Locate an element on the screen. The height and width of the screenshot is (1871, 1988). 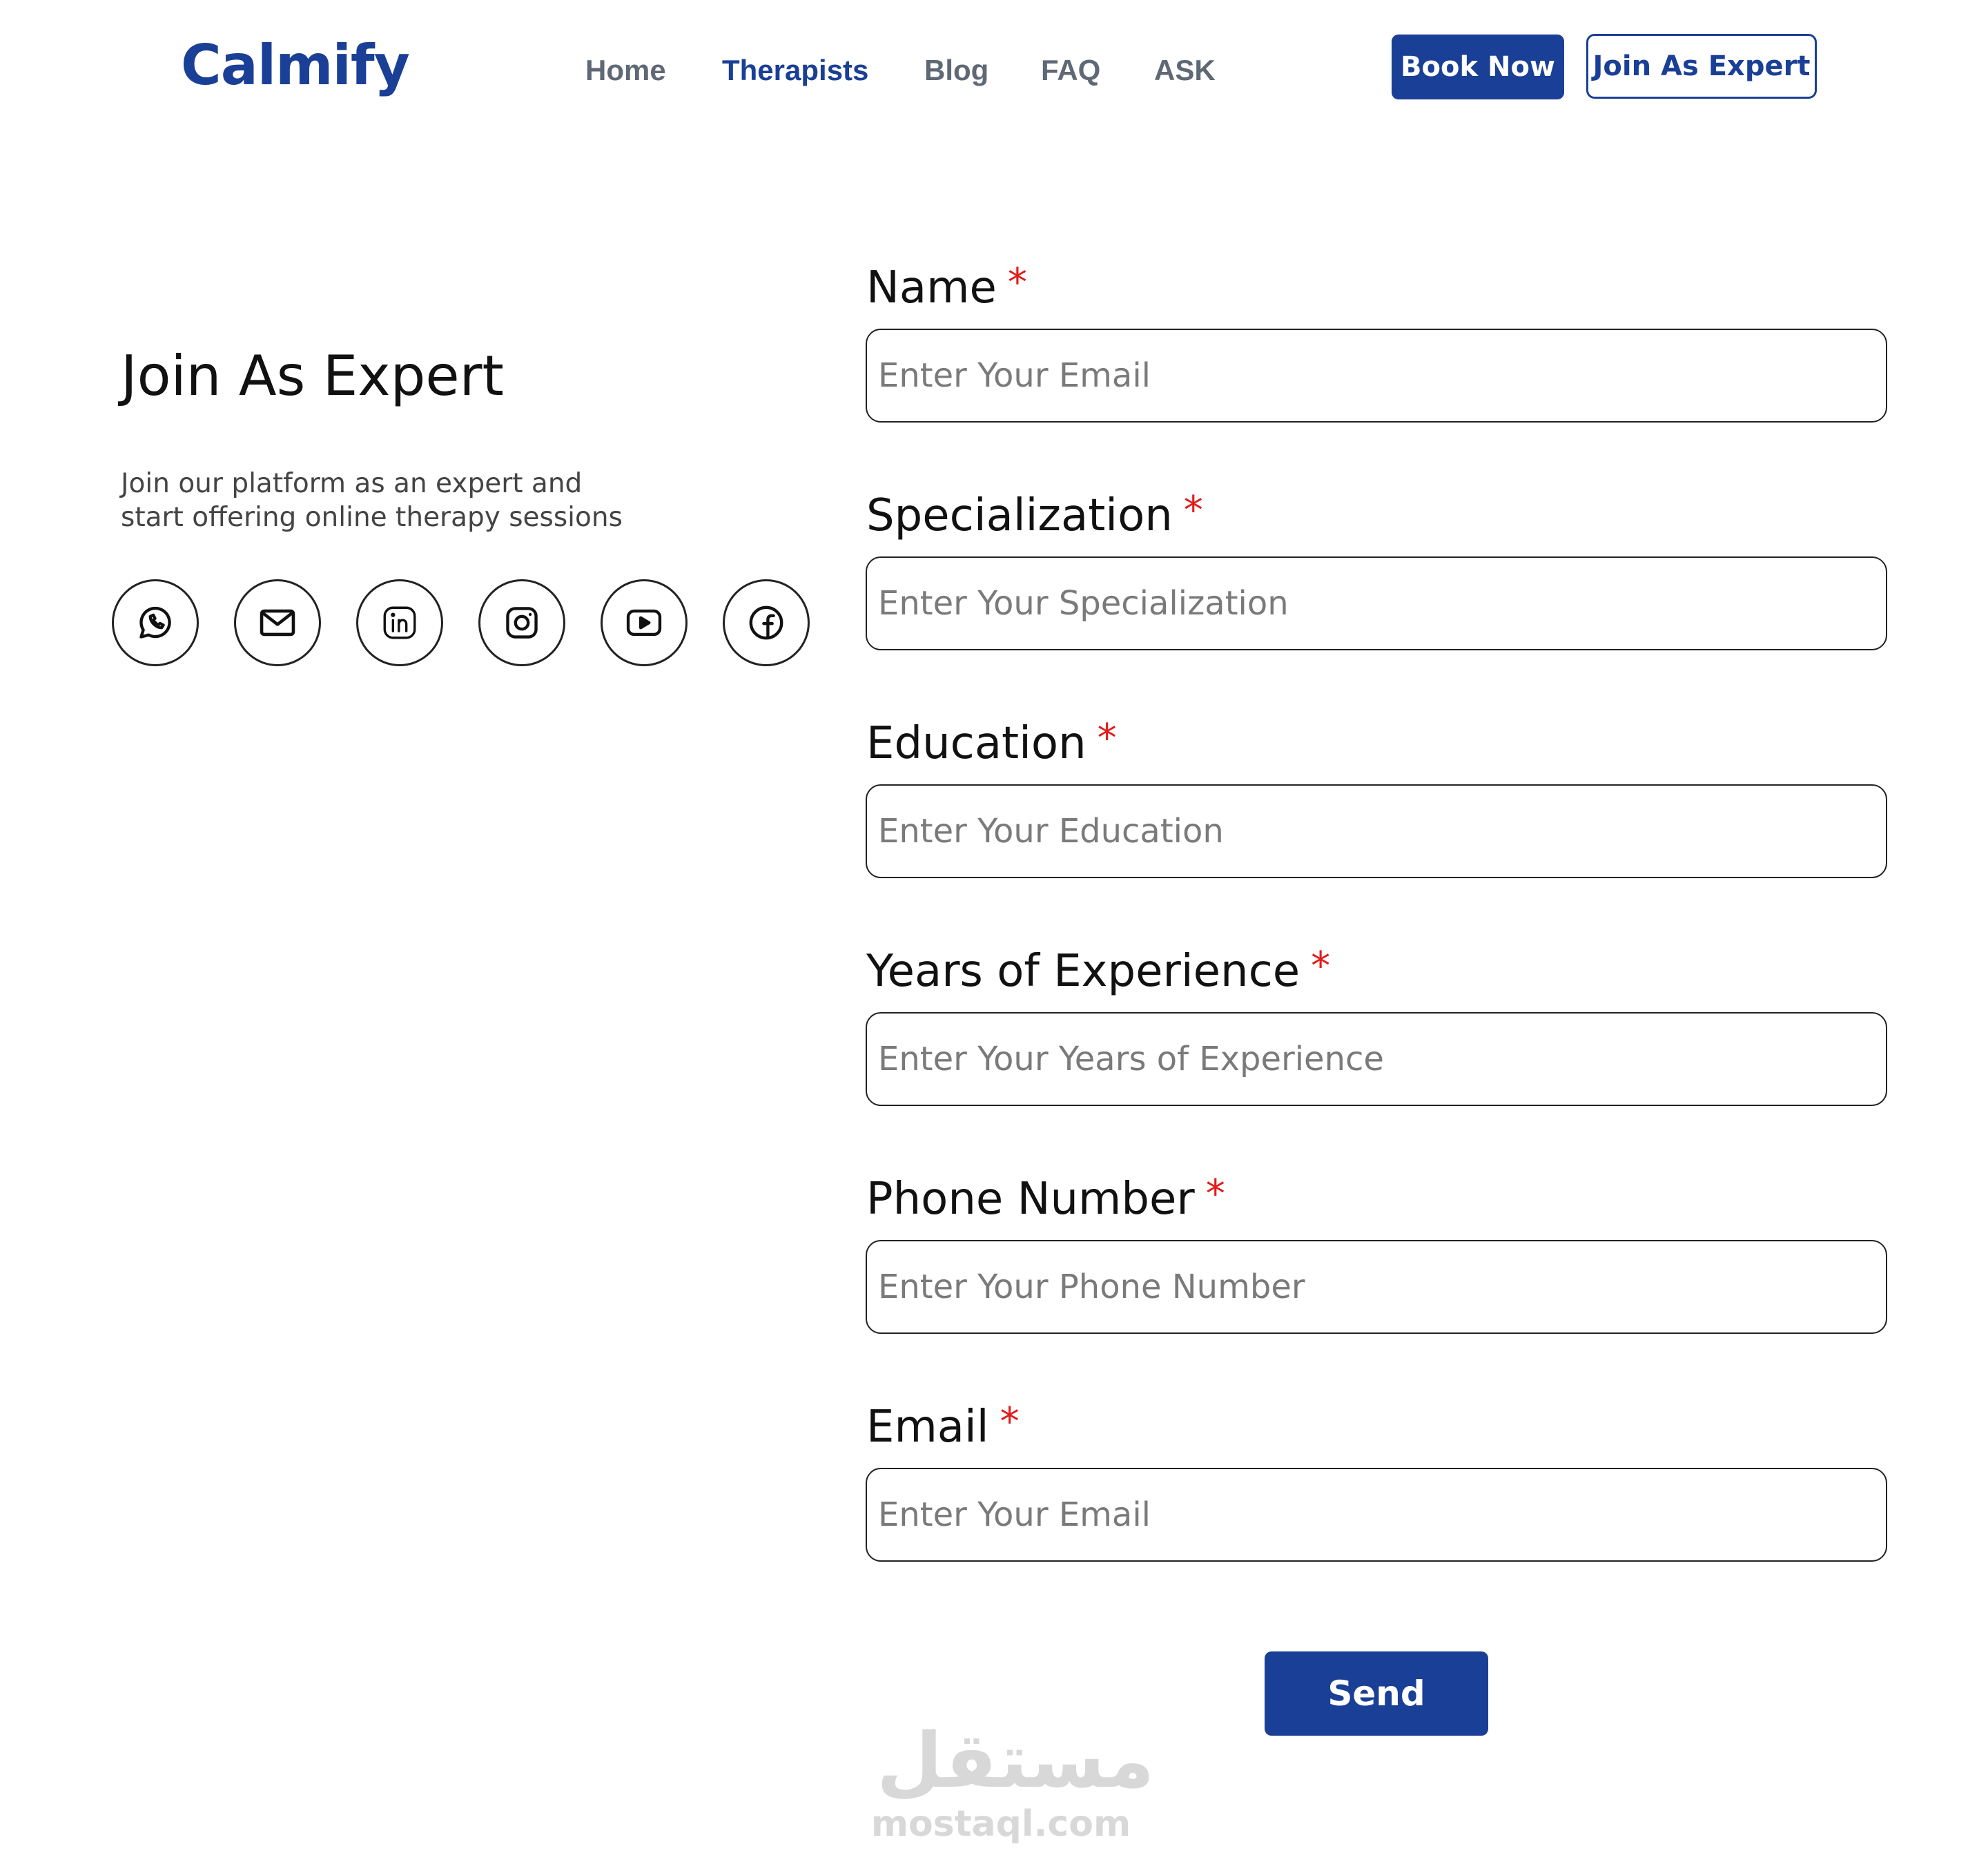
instagram-icon is located at coordinates (521, 622).